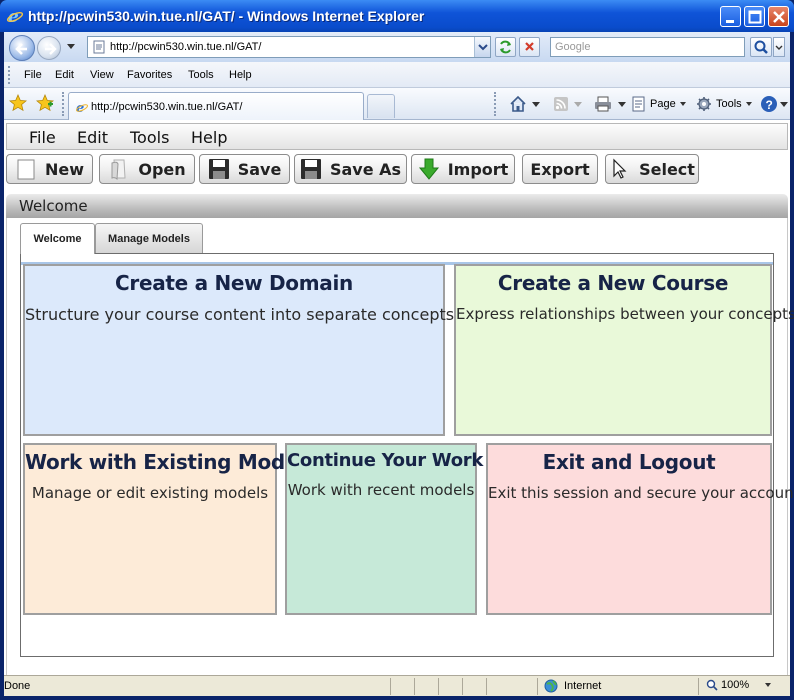 The height and width of the screenshot is (700, 794). I want to click on open-button: Open, so click(147, 169).